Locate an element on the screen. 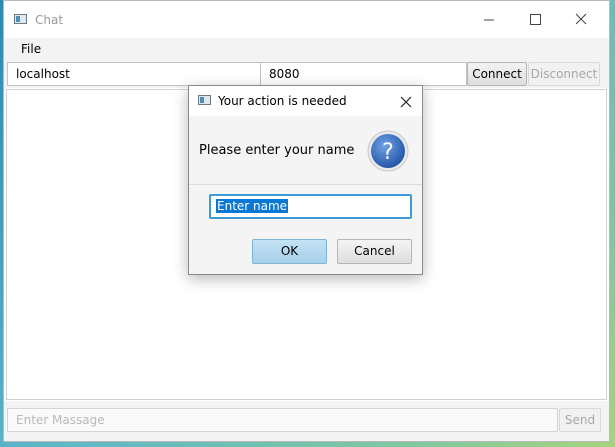  menu-bar: File is located at coordinates (306, 49).